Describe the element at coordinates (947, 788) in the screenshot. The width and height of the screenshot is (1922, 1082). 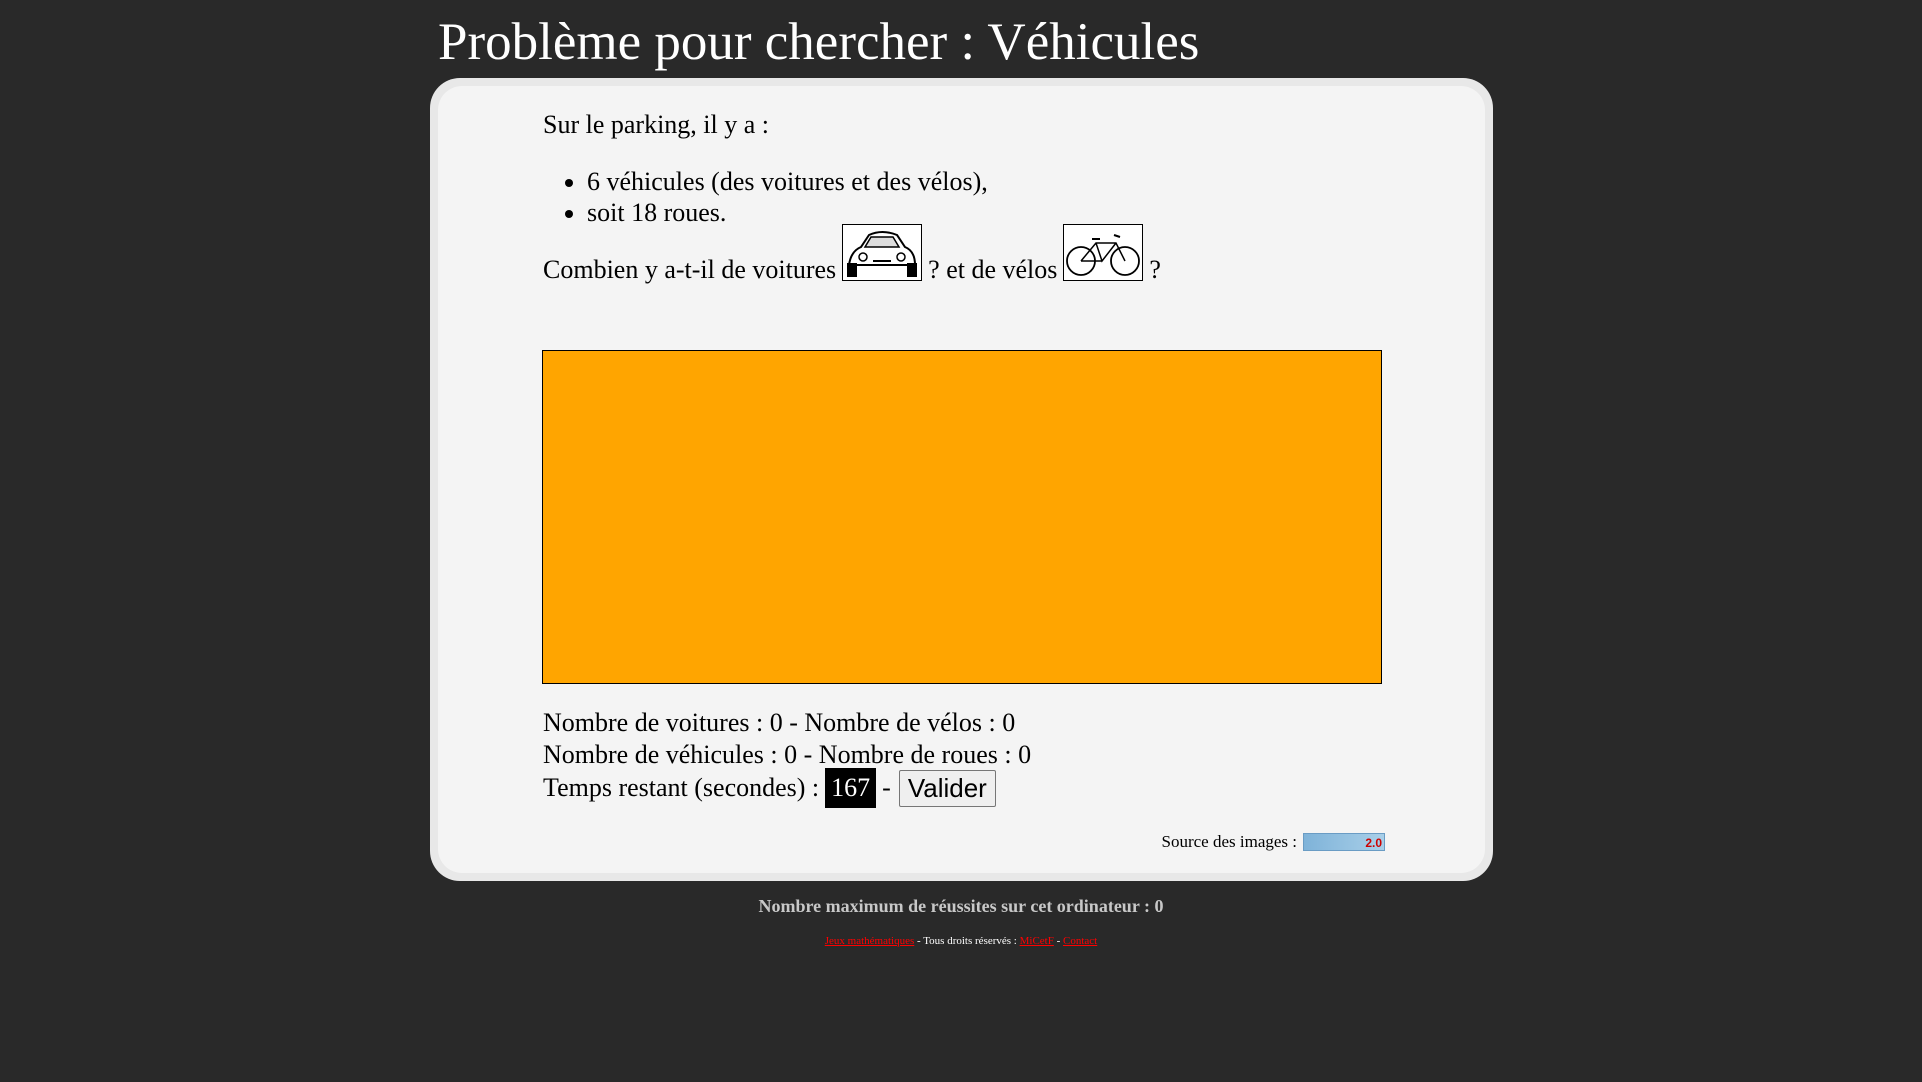
I see `validate-button: Valider` at that location.